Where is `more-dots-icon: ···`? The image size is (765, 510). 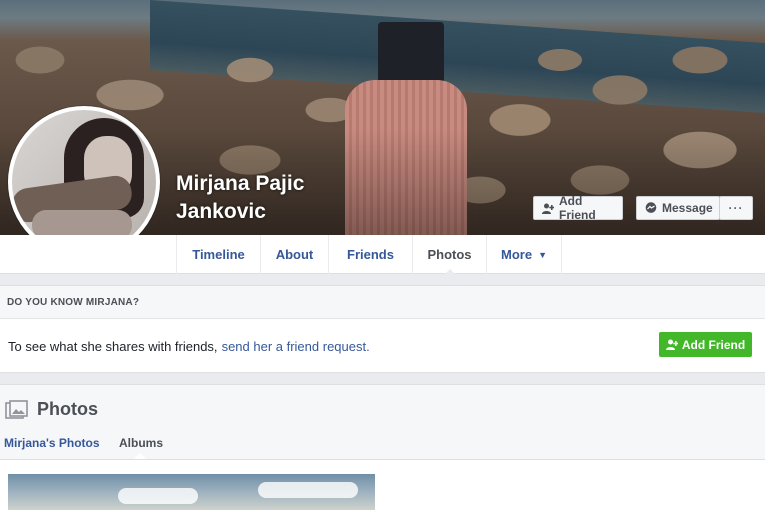
more-dots-icon: ··· is located at coordinates (736, 208).